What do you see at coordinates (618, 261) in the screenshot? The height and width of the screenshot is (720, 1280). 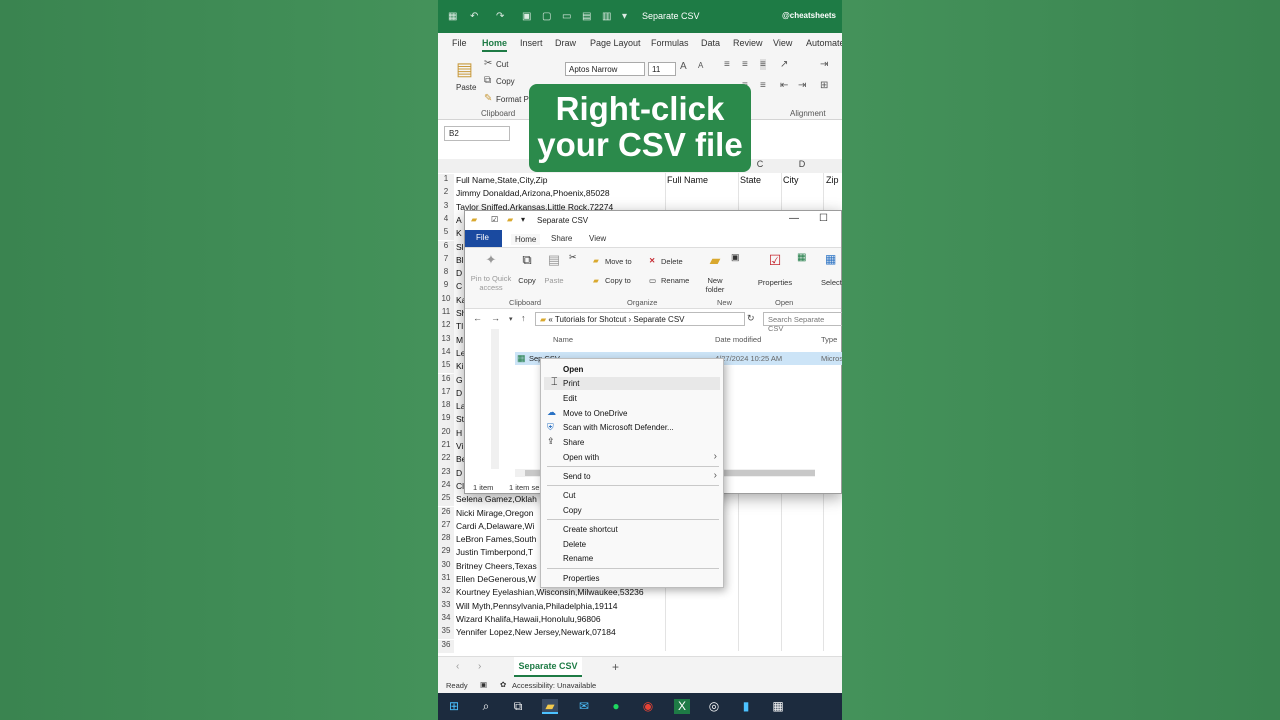 I see `move-to-button: Move to` at bounding box center [618, 261].